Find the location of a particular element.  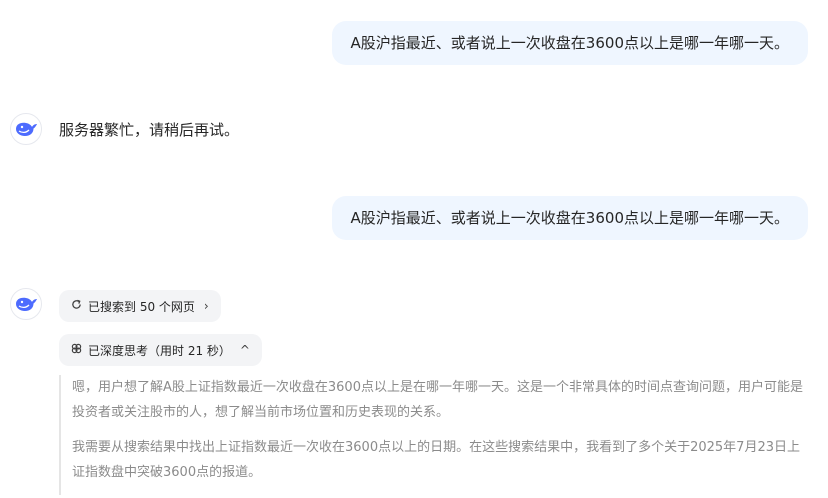

think-icon is located at coordinates (76, 350).